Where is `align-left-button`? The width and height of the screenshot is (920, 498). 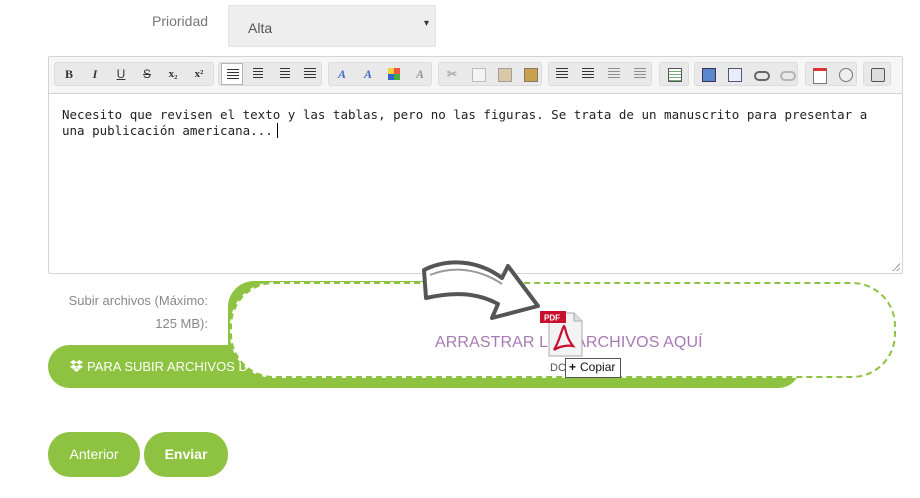
align-left-button is located at coordinates (232, 74).